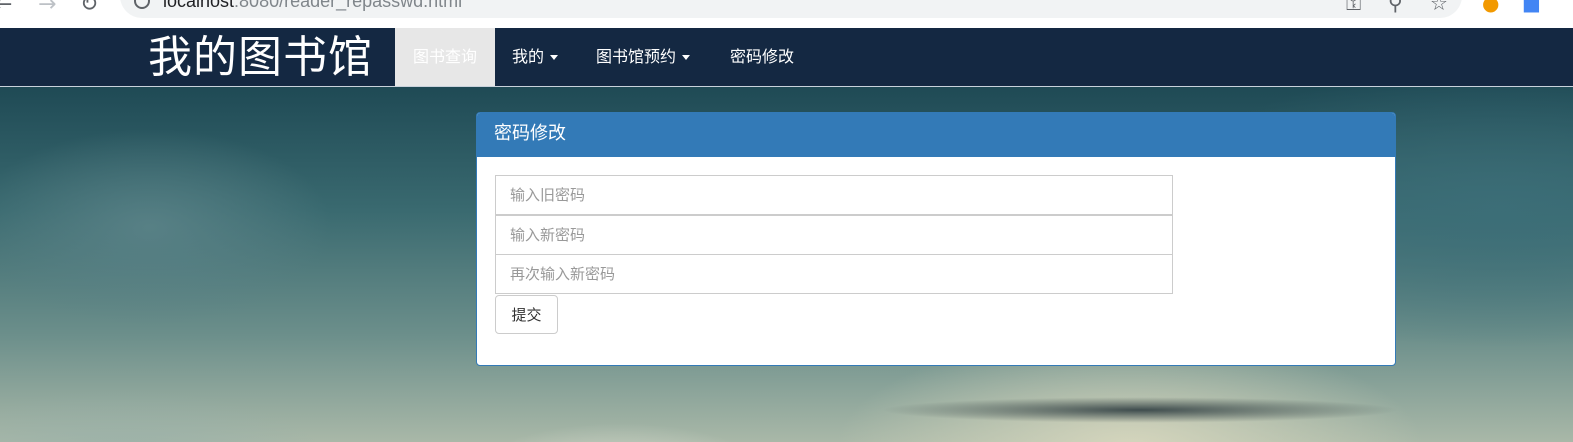  Describe the element at coordinates (936, 135) in the screenshot. I see `panel-title: 密码修改` at that location.